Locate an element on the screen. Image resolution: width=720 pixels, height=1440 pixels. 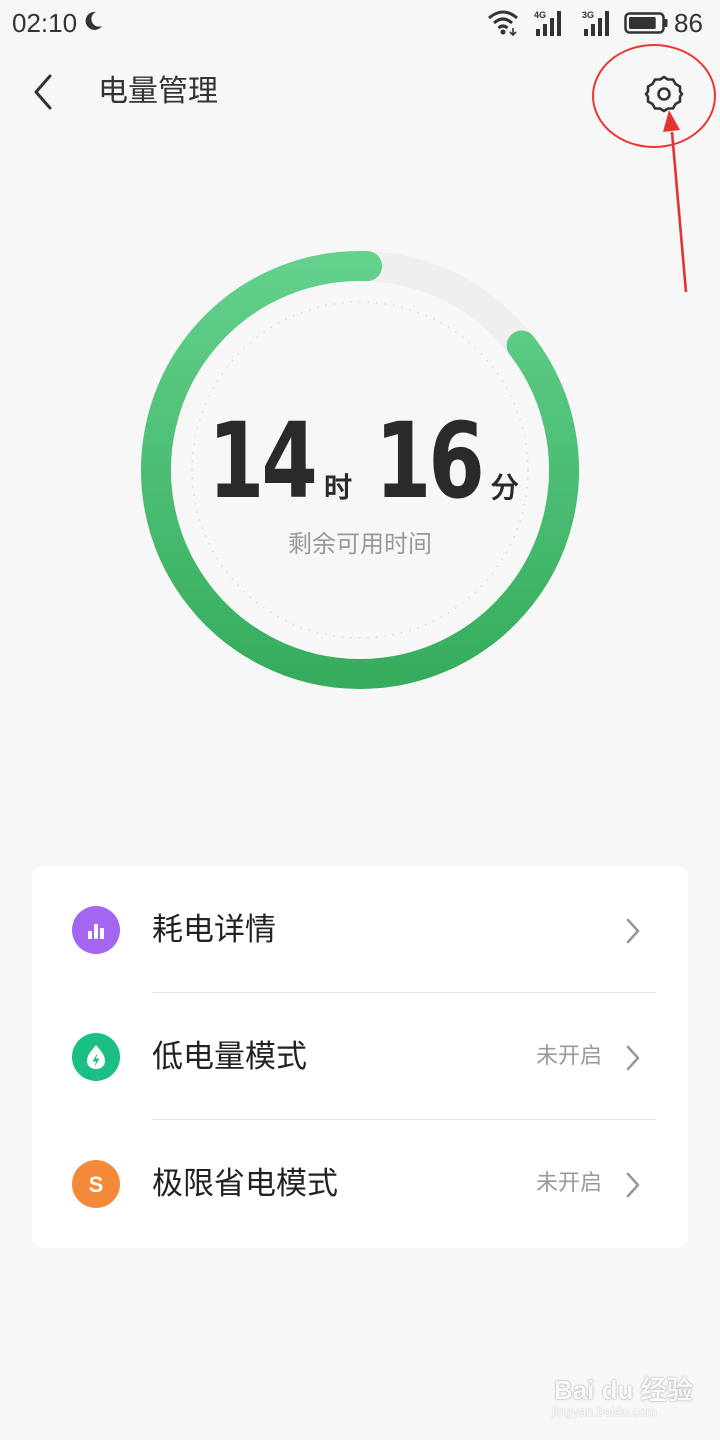
moon-icon is located at coordinates (93, 20).